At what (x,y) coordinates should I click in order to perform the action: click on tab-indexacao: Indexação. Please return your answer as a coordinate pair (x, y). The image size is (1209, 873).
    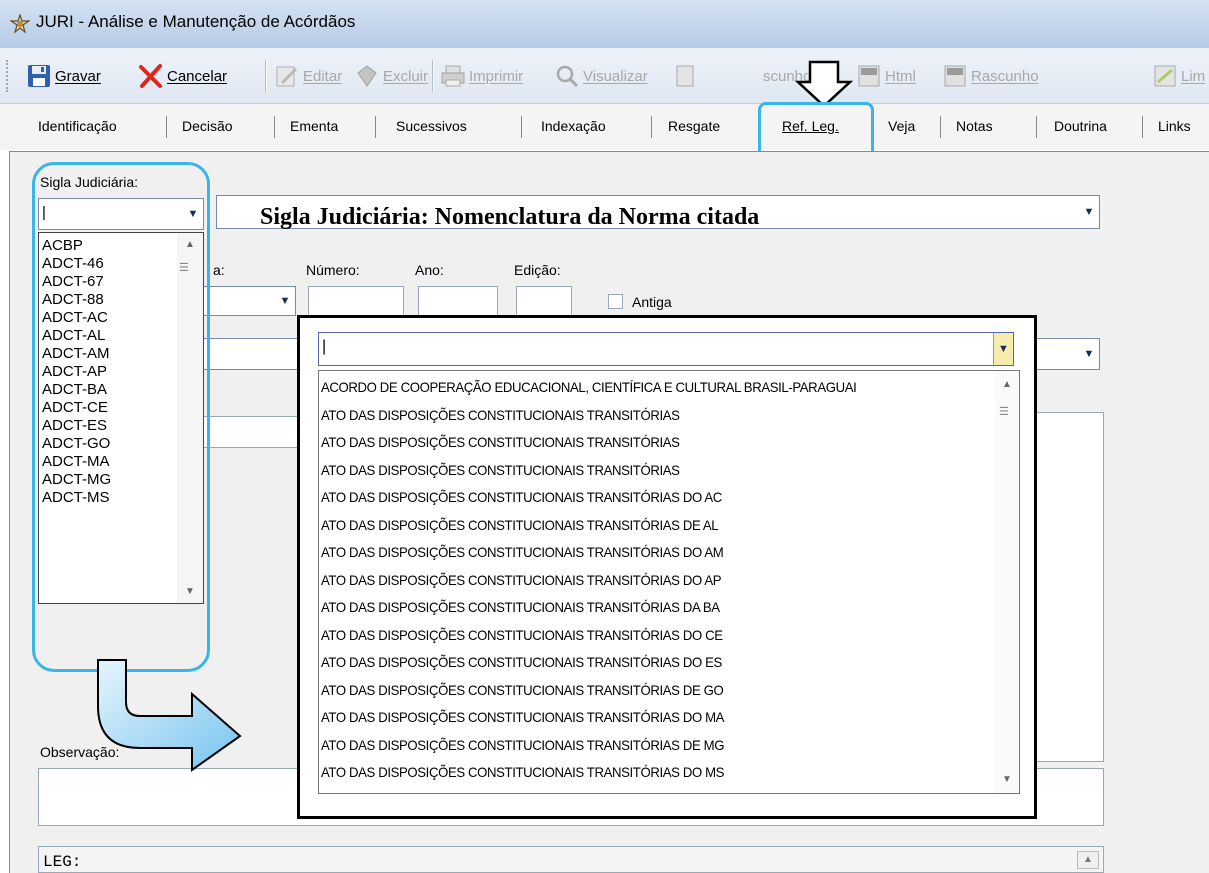
    Looking at the image, I should click on (573, 126).